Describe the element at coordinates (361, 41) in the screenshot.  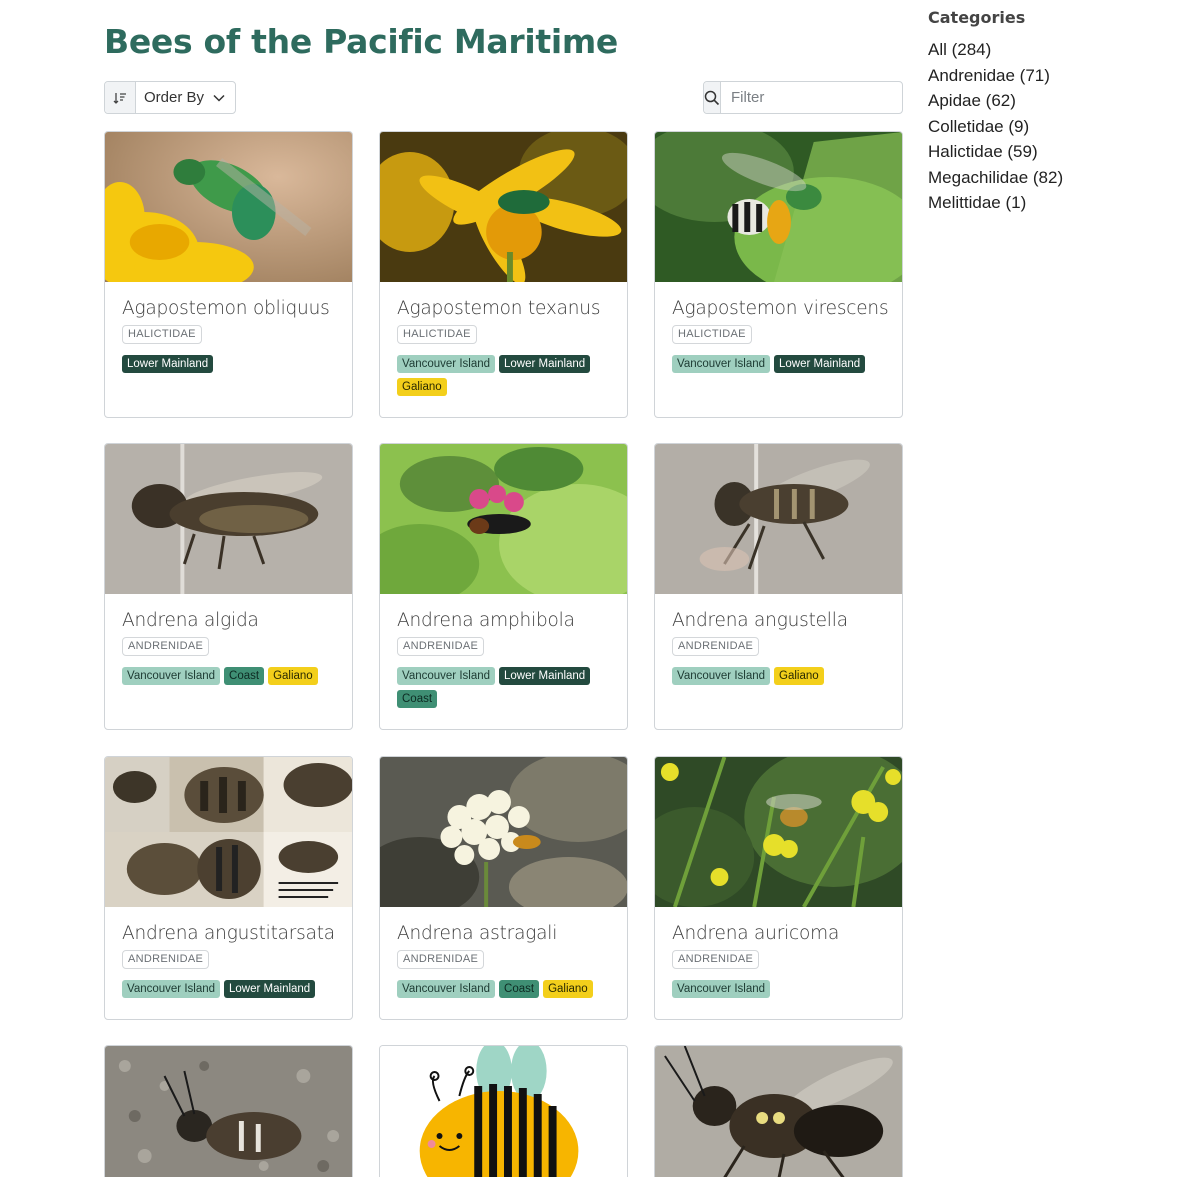
I see `page-title: Bees of the Pacific Maritime` at that location.